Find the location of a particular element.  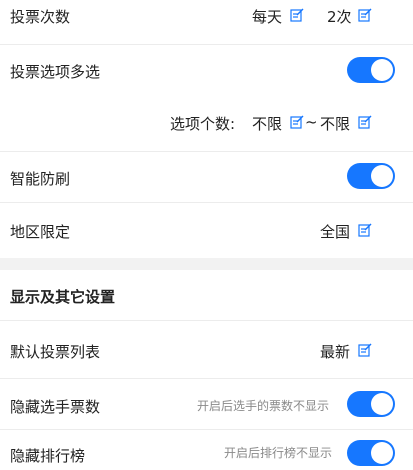

anti-brush-label: 智能防刷 is located at coordinates (40, 179).